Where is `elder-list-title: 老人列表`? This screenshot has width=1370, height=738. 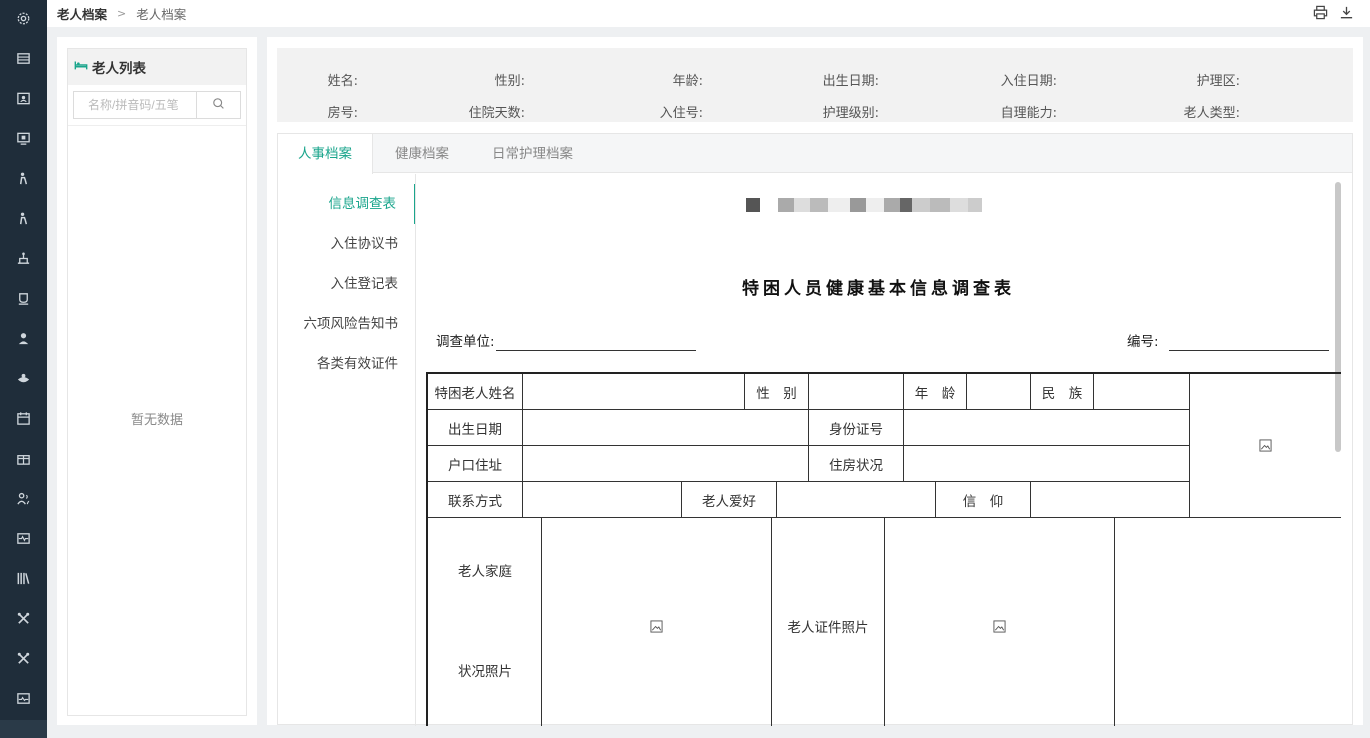 elder-list-title: 老人列表 is located at coordinates (119, 69).